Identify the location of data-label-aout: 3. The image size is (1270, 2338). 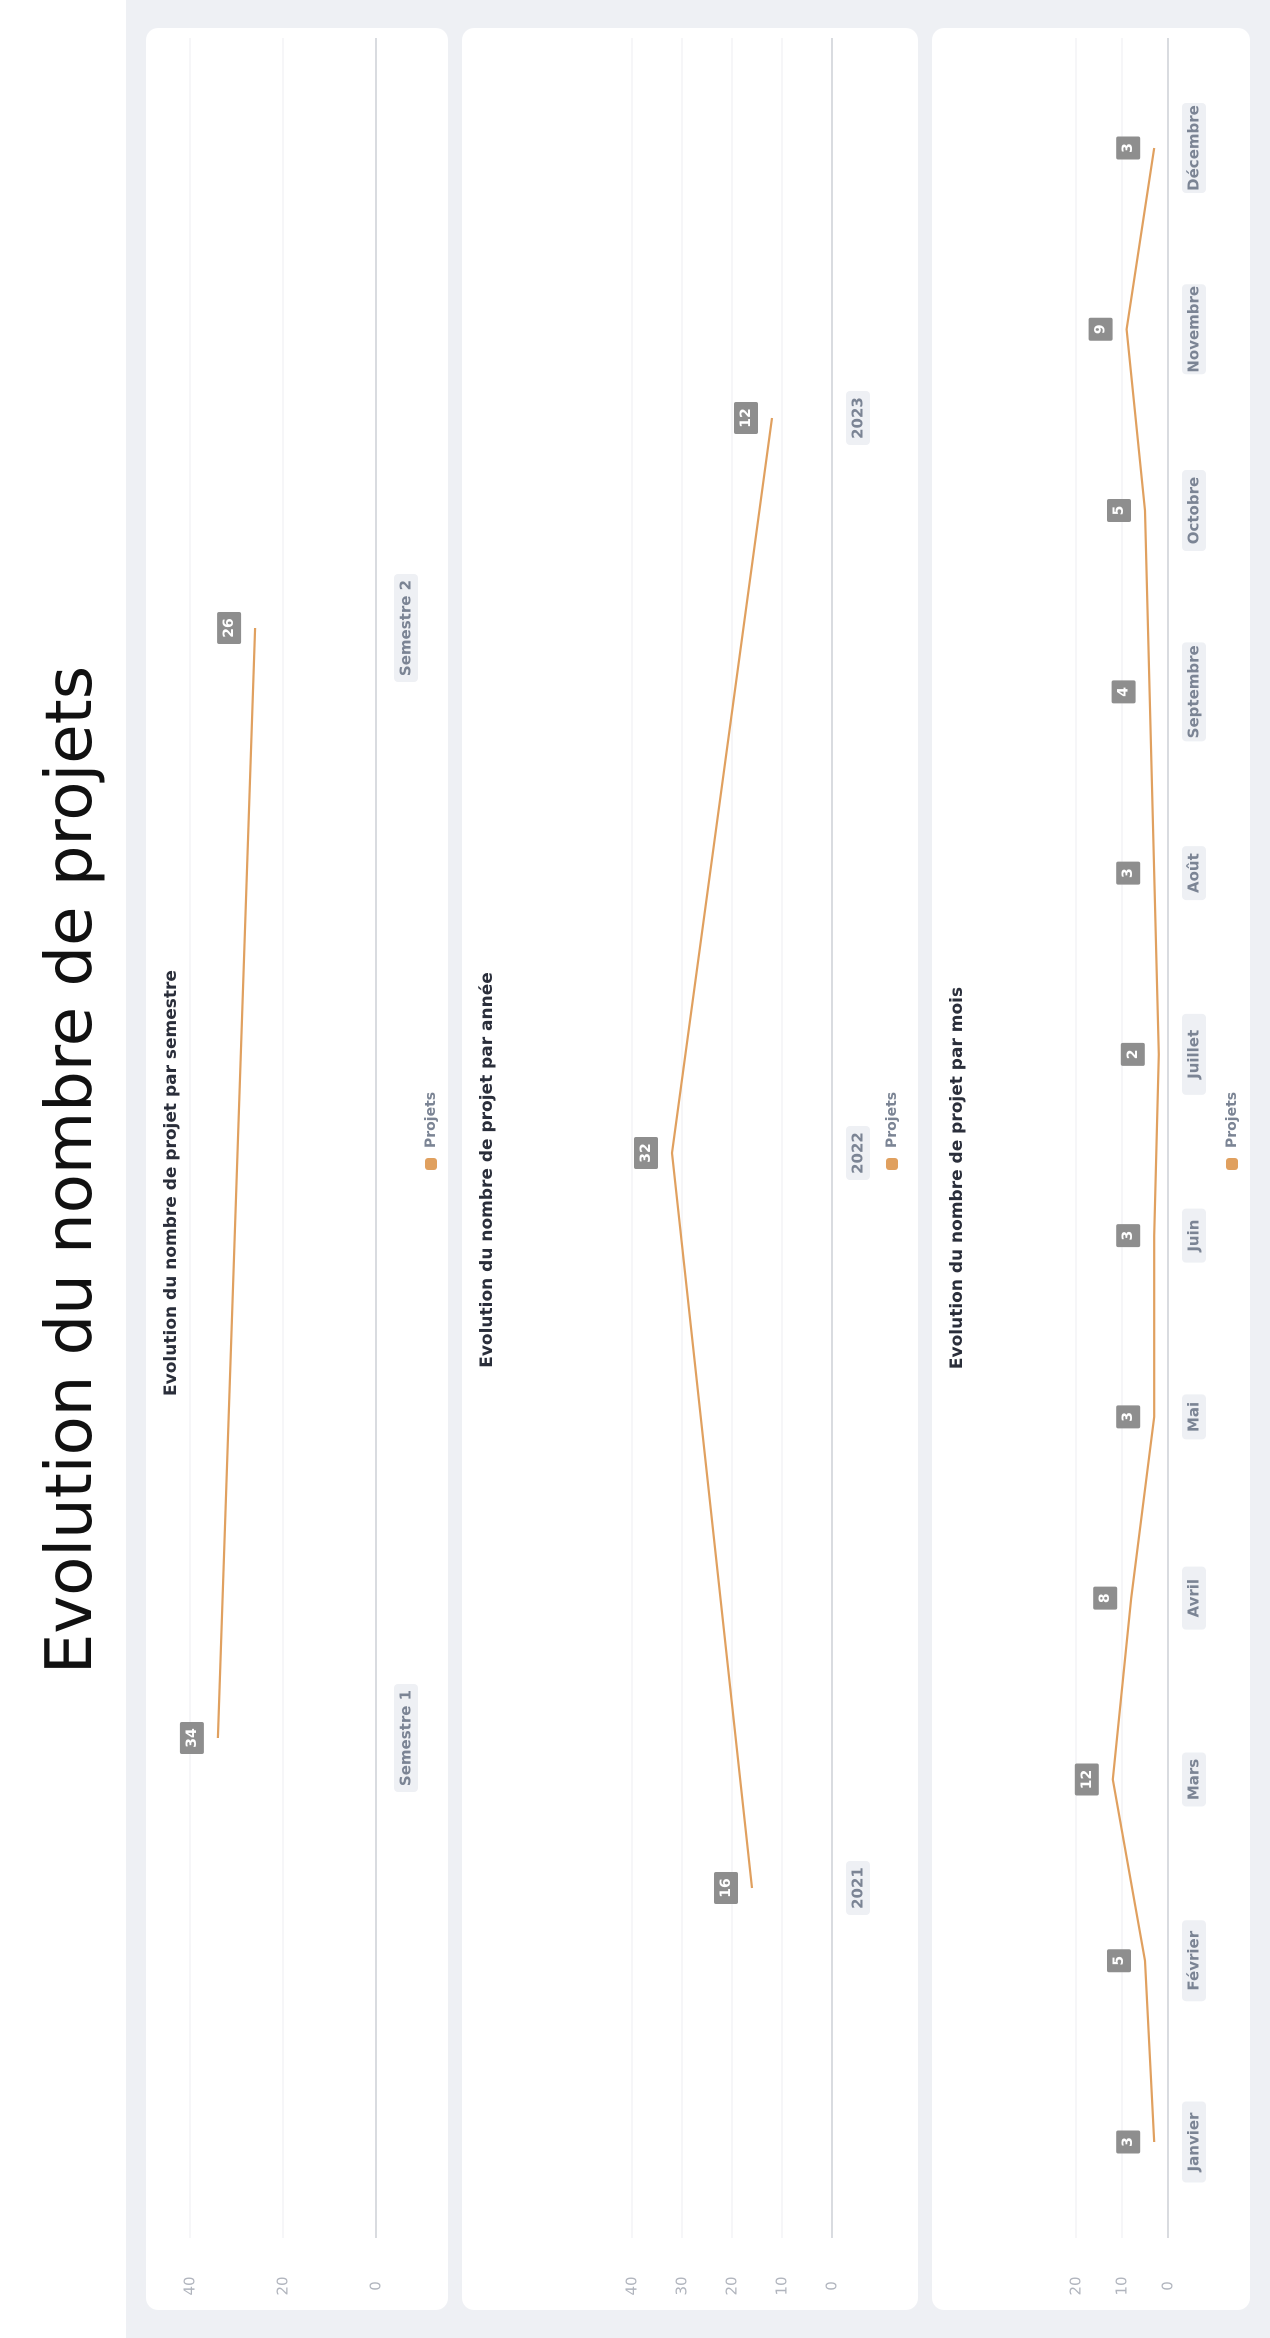
(1128, 873).